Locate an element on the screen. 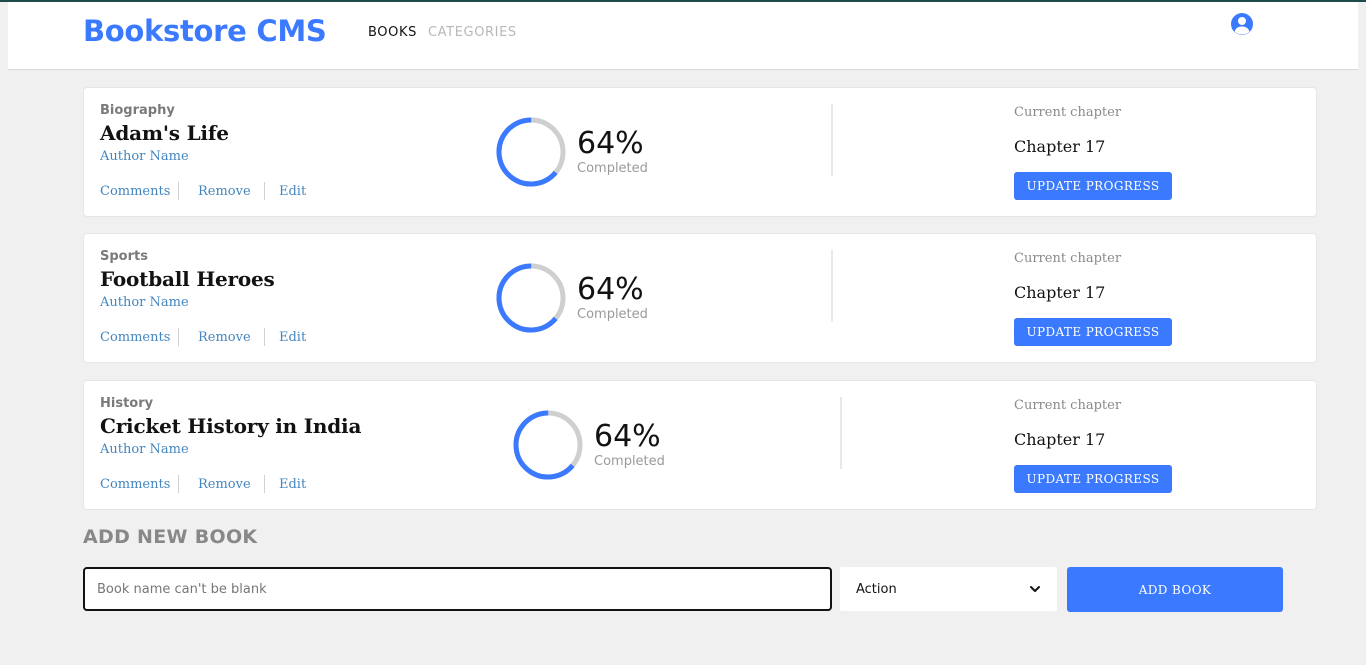  book-title: Cricket History in India is located at coordinates (231, 426).